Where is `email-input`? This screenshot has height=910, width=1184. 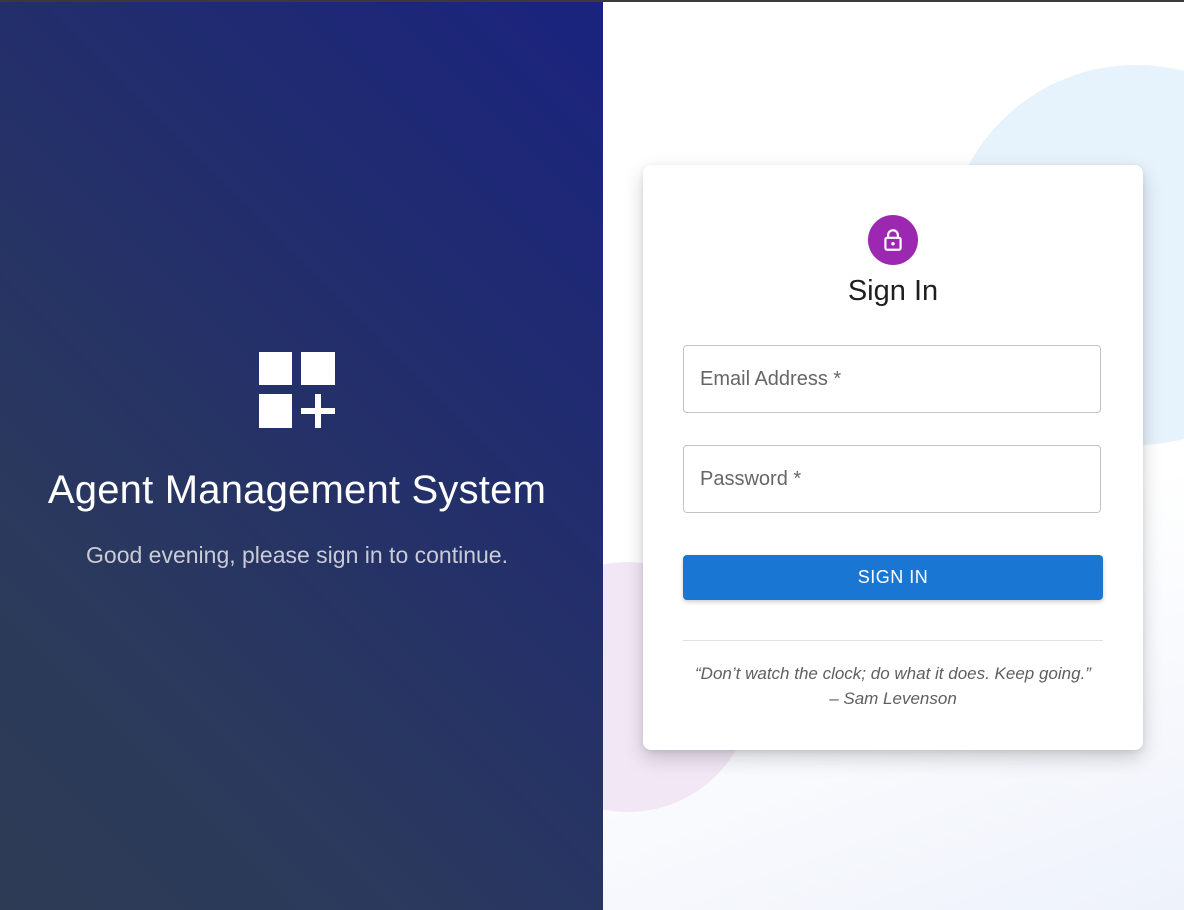 email-input is located at coordinates (892, 379).